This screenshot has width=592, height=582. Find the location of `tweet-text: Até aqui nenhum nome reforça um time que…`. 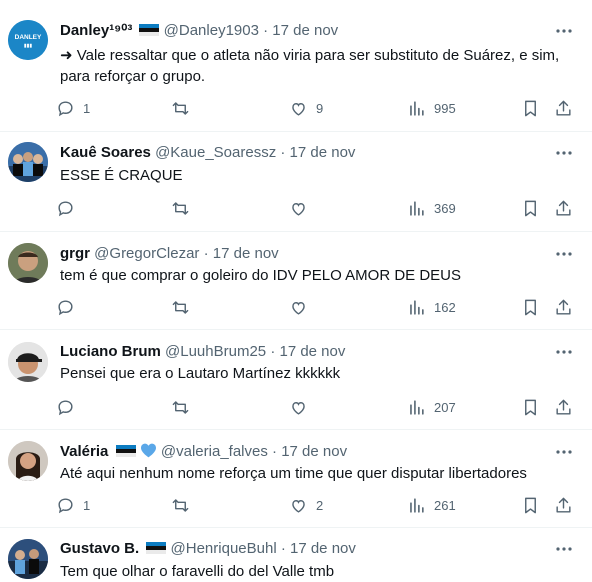

tweet-text: Até aqui nenhum nome reforça um time que… is located at coordinates (293, 473).